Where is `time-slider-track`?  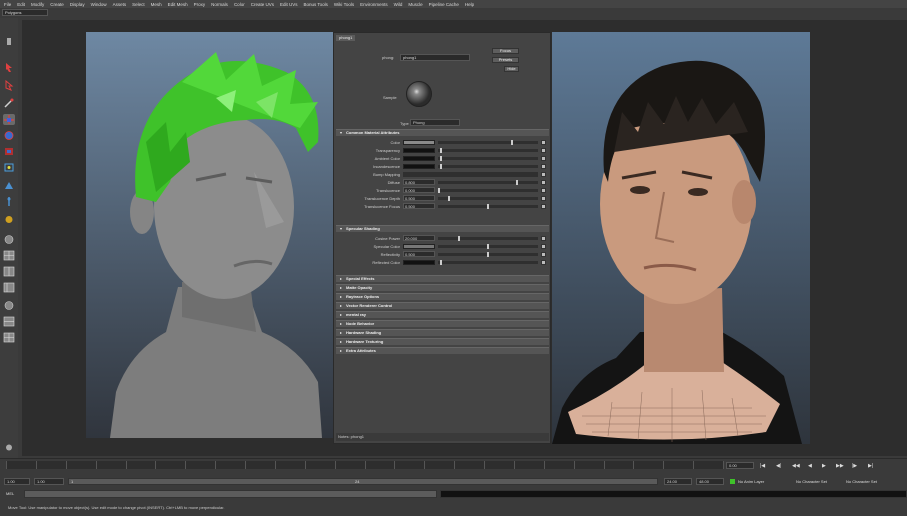 time-slider-track is located at coordinates (365, 465).